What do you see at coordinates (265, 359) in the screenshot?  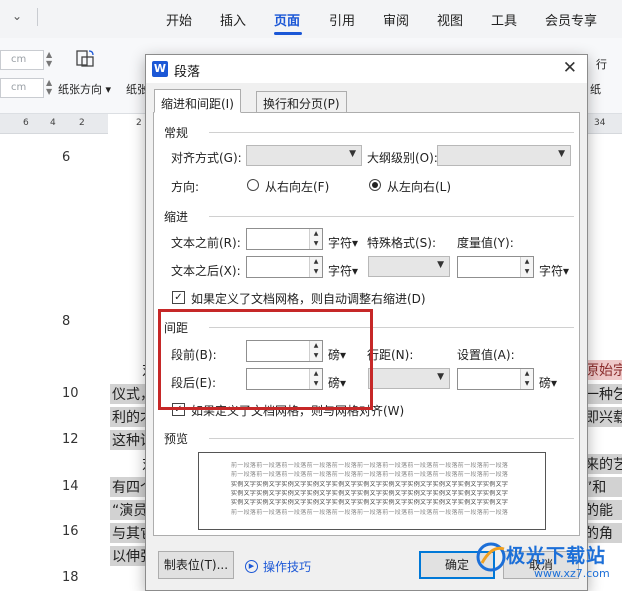 I see `spacing-highlight-box` at bounding box center [265, 359].